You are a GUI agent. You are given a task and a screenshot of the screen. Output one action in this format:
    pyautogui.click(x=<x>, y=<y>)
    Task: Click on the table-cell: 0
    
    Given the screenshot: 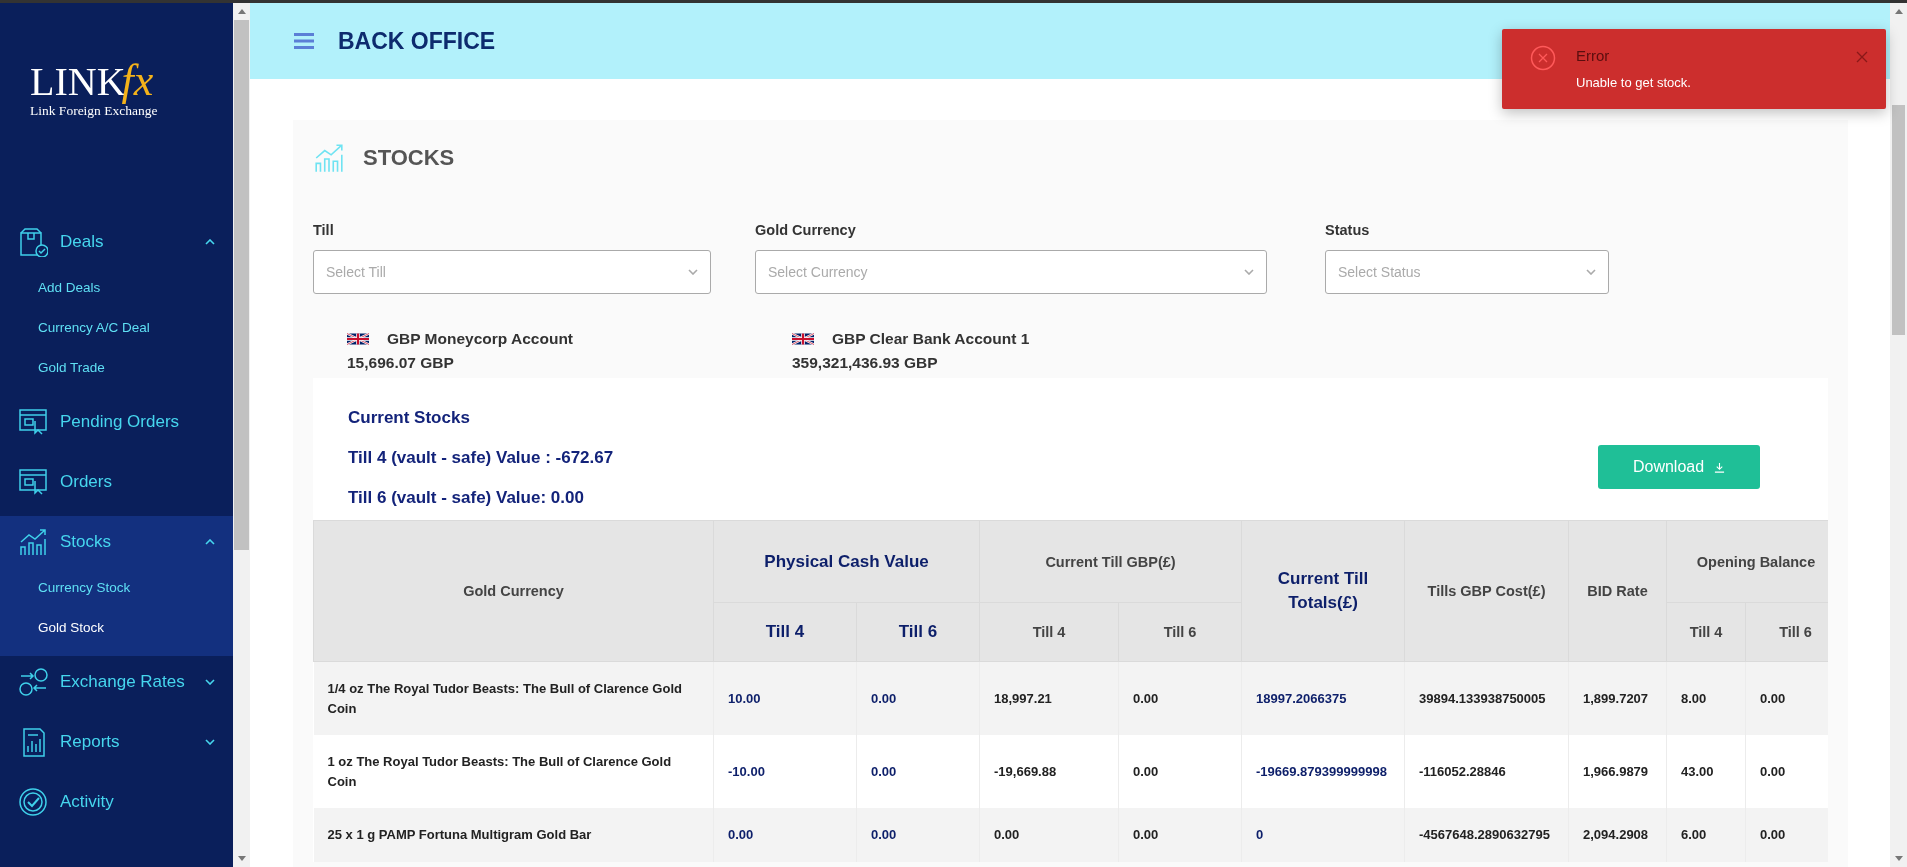 What is the action you would take?
    pyautogui.click(x=1323, y=835)
    